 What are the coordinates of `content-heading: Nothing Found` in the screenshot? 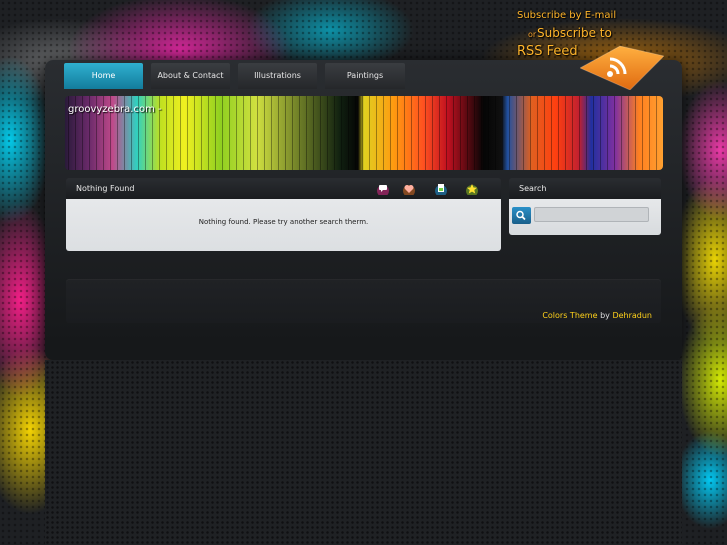 It's located at (105, 188).